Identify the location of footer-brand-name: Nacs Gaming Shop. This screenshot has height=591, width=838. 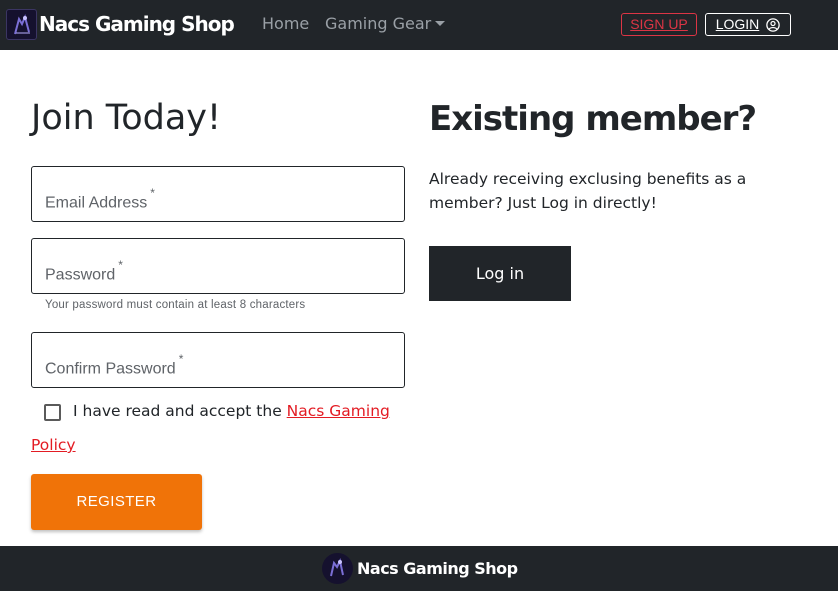
(437, 568).